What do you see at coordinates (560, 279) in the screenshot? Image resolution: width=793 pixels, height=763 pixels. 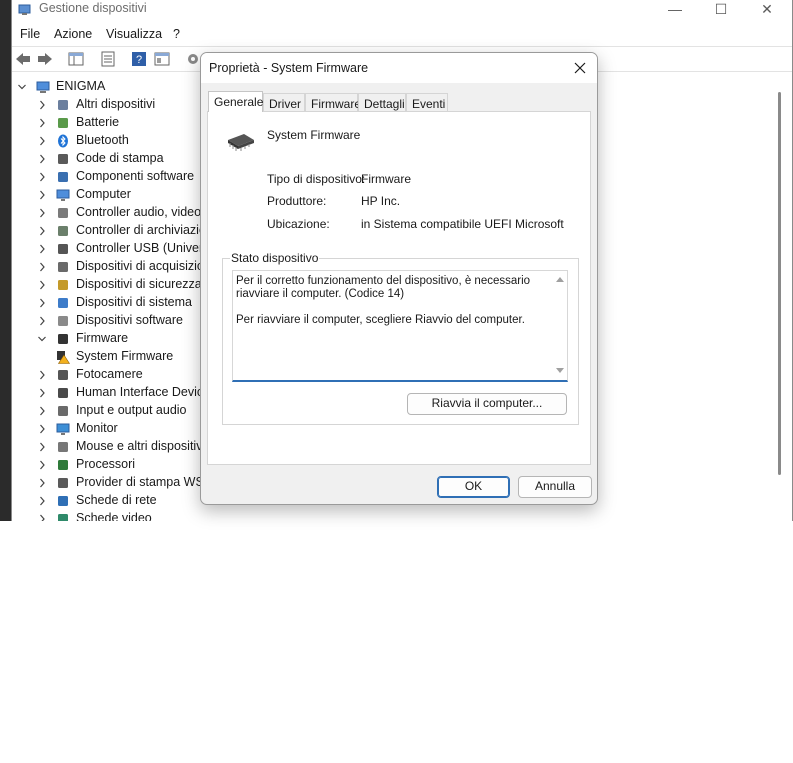 I see `scroll-up-icon` at bounding box center [560, 279].